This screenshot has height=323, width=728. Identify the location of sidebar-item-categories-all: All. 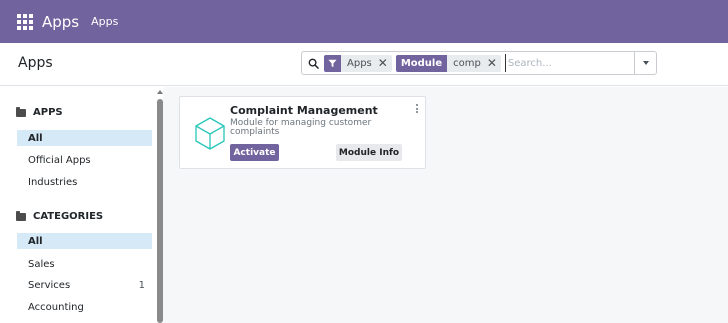
(84, 241).